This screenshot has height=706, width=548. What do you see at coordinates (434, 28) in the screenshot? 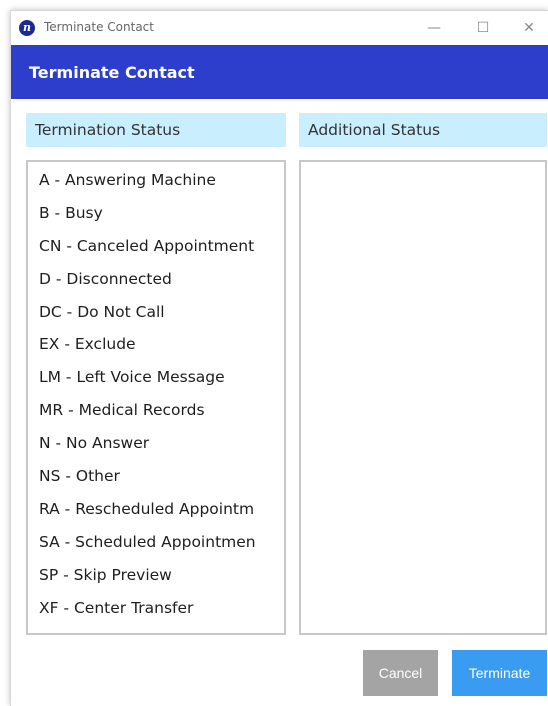
I see `minimize-icon: —` at bounding box center [434, 28].